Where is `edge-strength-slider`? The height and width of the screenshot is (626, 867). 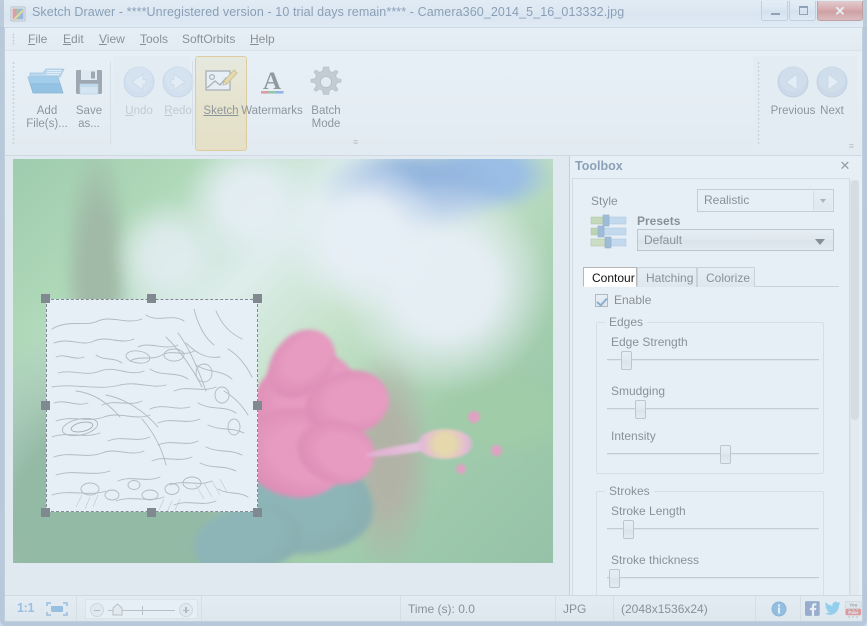
edge-strength-slider is located at coordinates (713, 360).